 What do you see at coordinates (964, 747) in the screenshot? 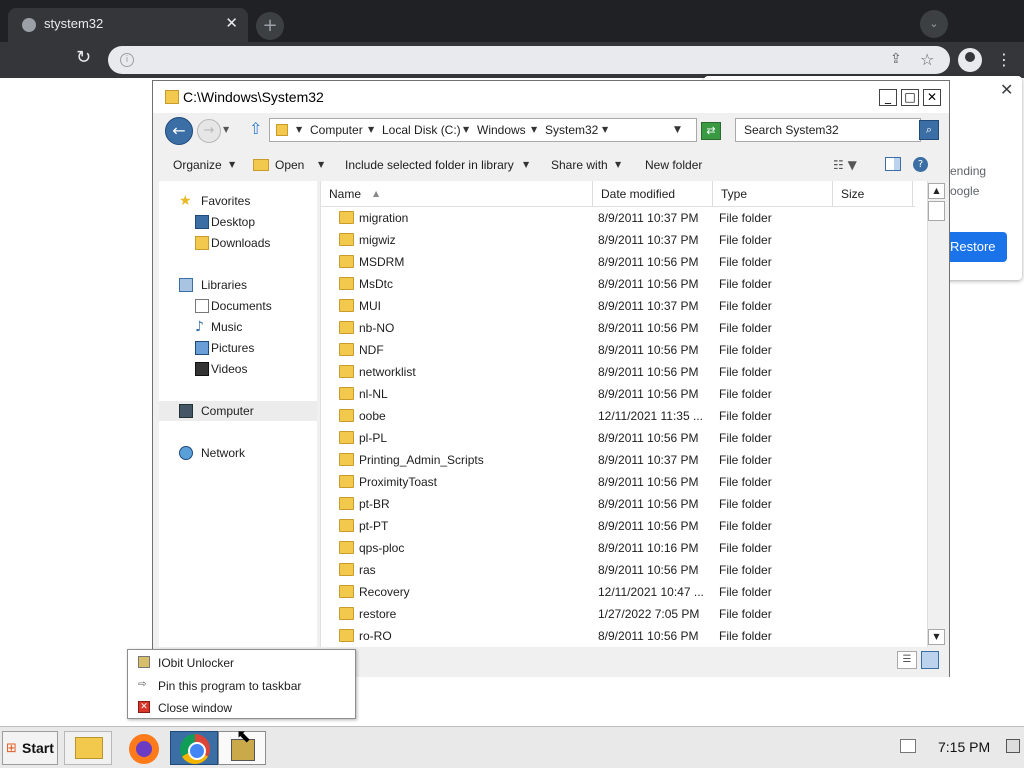
I see `taskbar-clock: 7:15 PM` at bounding box center [964, 747].